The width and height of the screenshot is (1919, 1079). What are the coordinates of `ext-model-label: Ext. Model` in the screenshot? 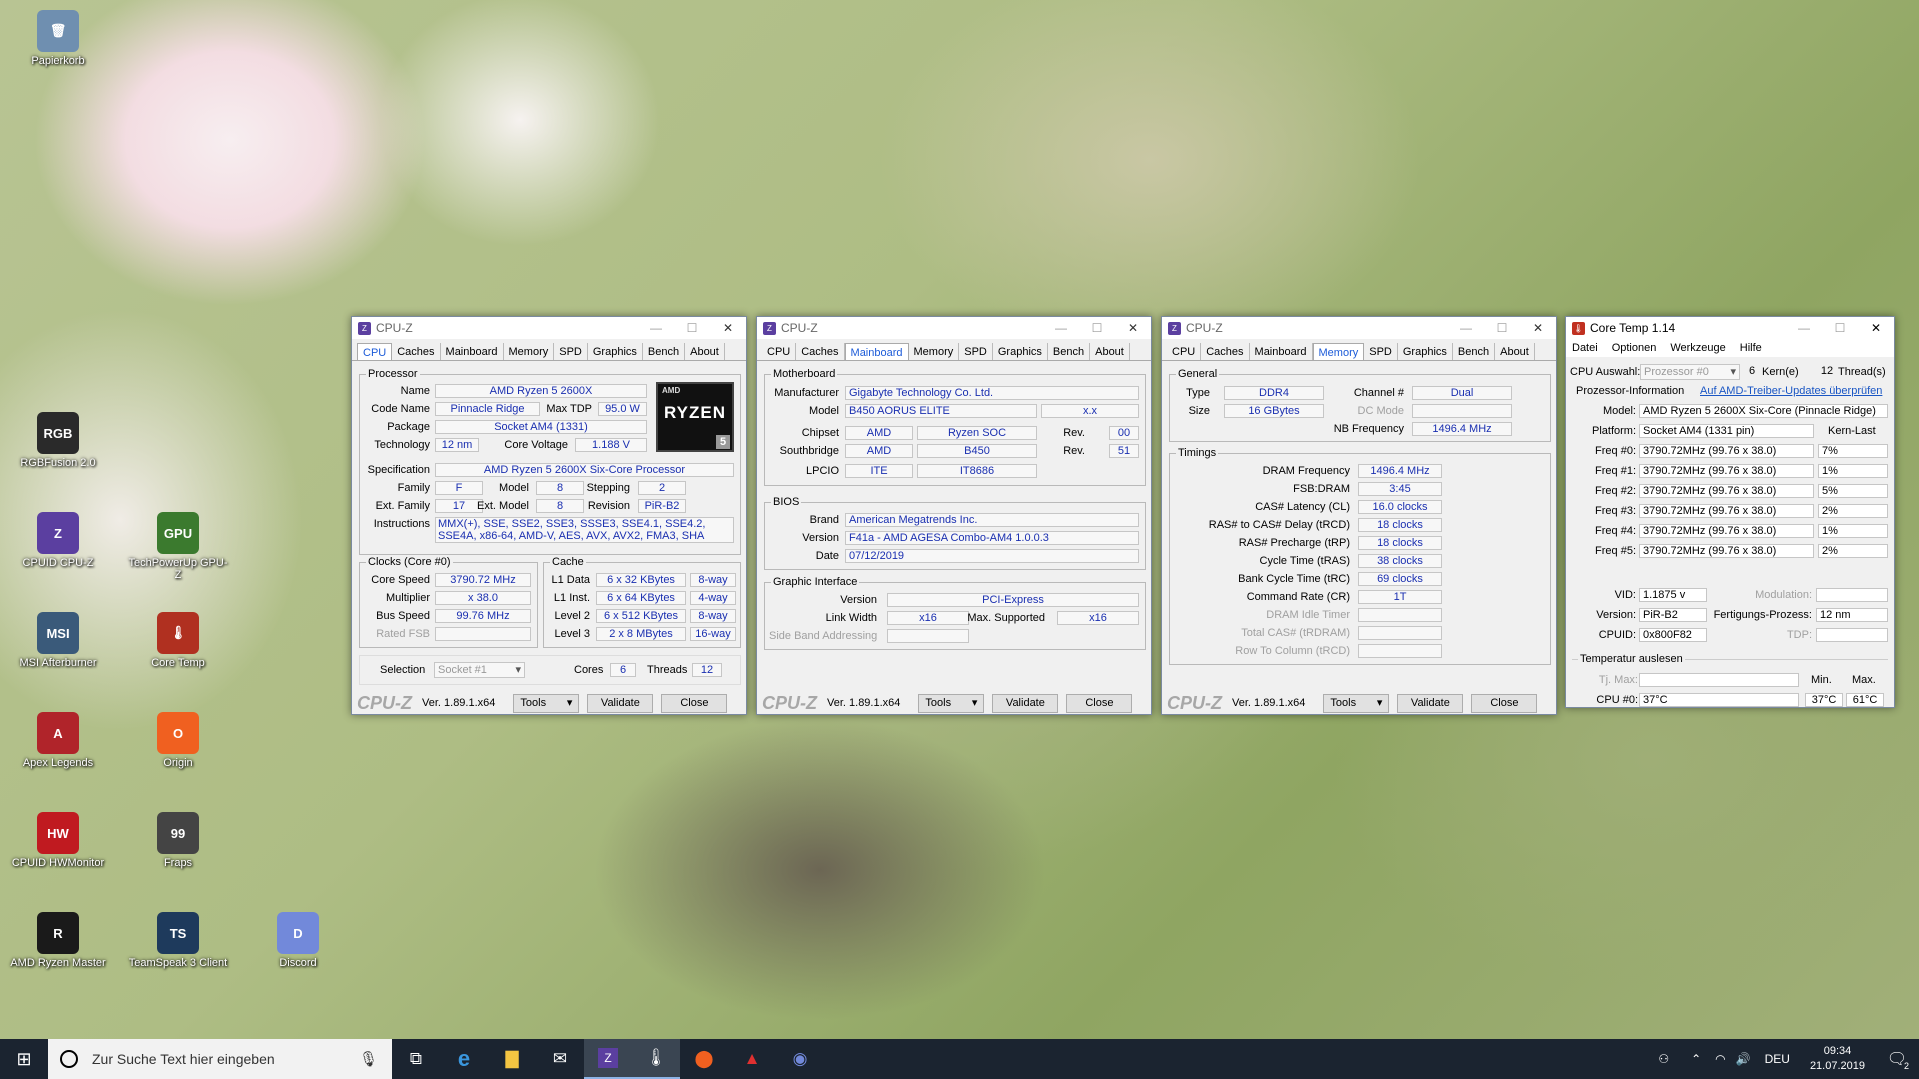 It's located at (503, 506).